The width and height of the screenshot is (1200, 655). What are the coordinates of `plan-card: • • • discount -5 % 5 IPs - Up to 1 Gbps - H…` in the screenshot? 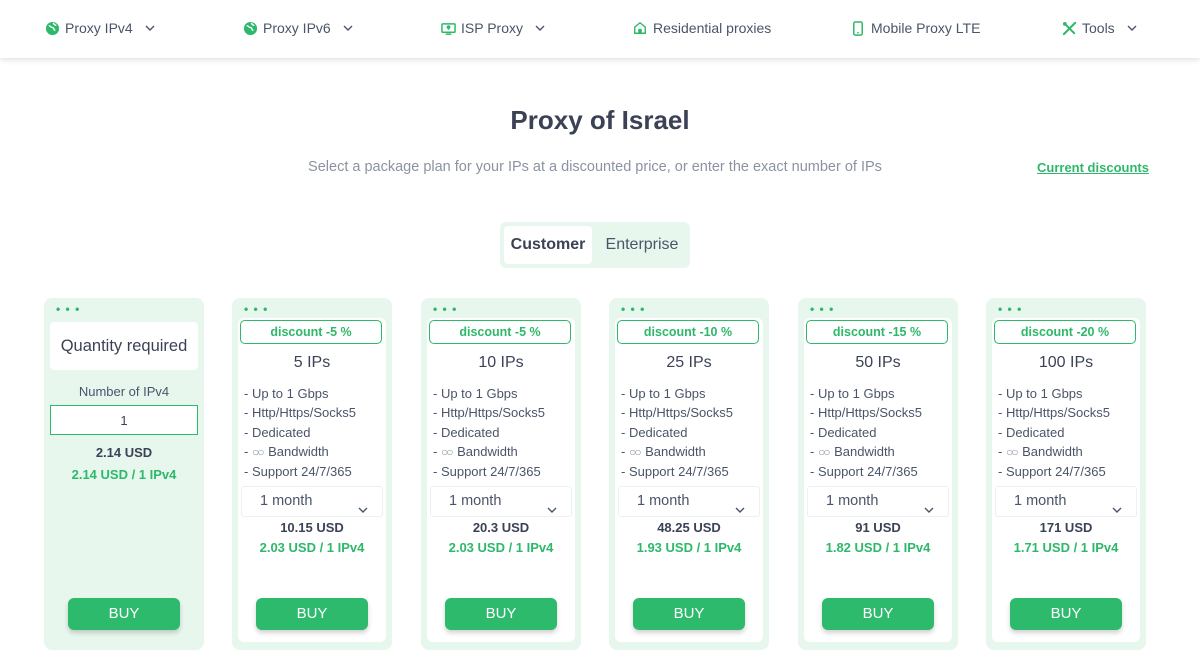 It's located at (312, 474).